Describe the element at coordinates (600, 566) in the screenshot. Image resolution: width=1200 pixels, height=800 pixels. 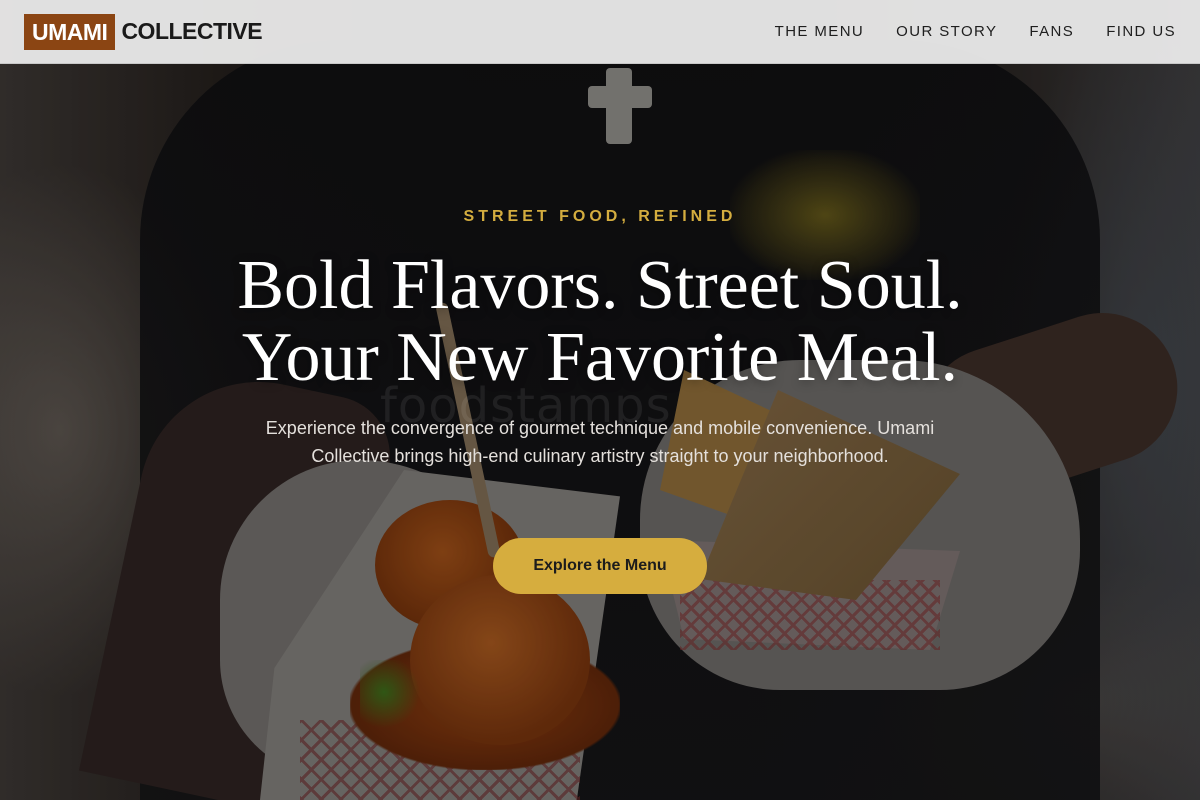
I see `explore-menu-button: Explore the Menu` at that location.